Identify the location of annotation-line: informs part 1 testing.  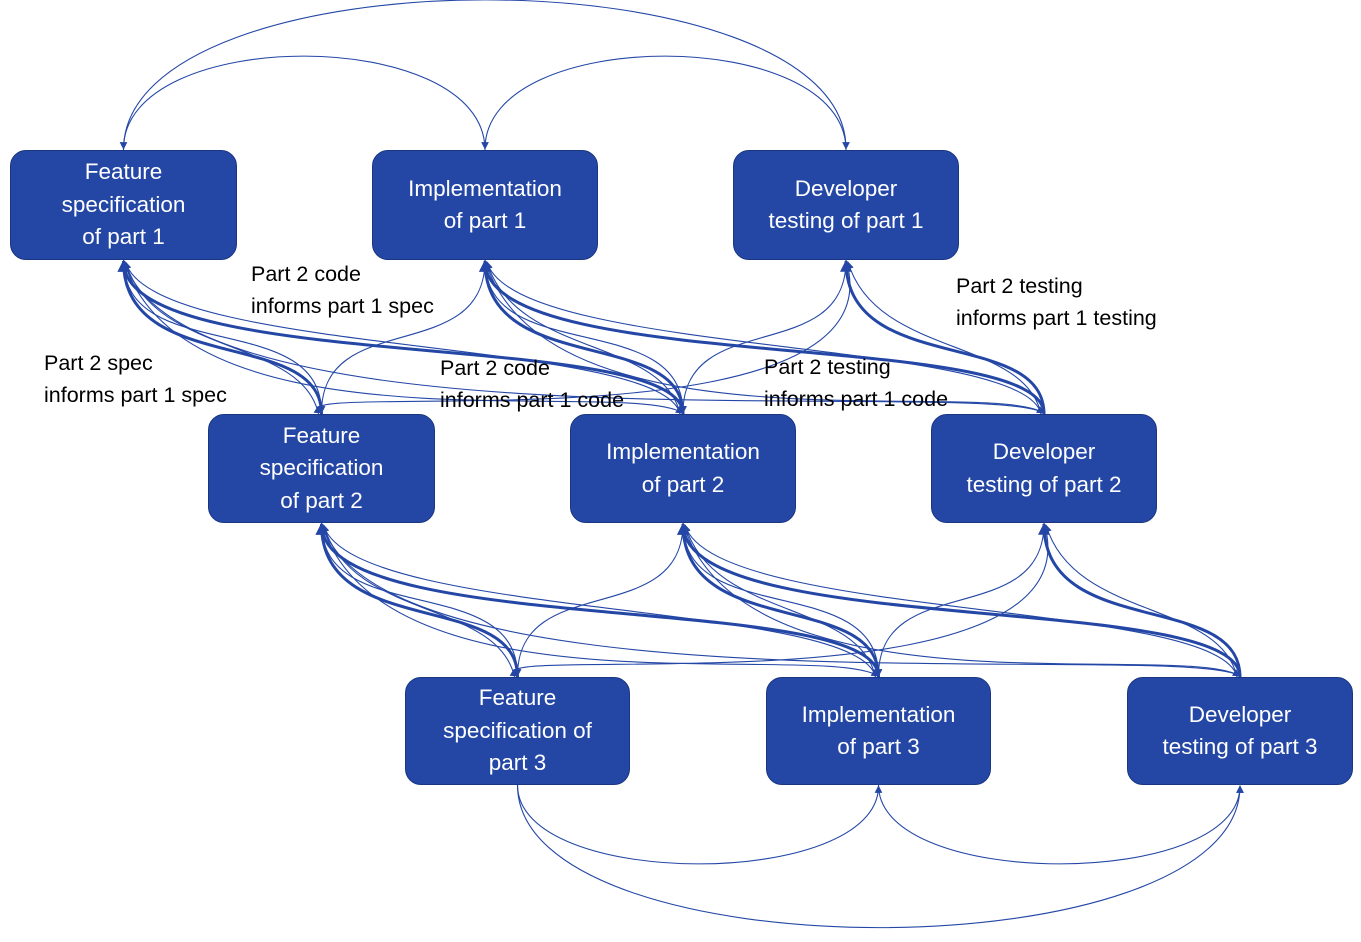
(1056, 318).